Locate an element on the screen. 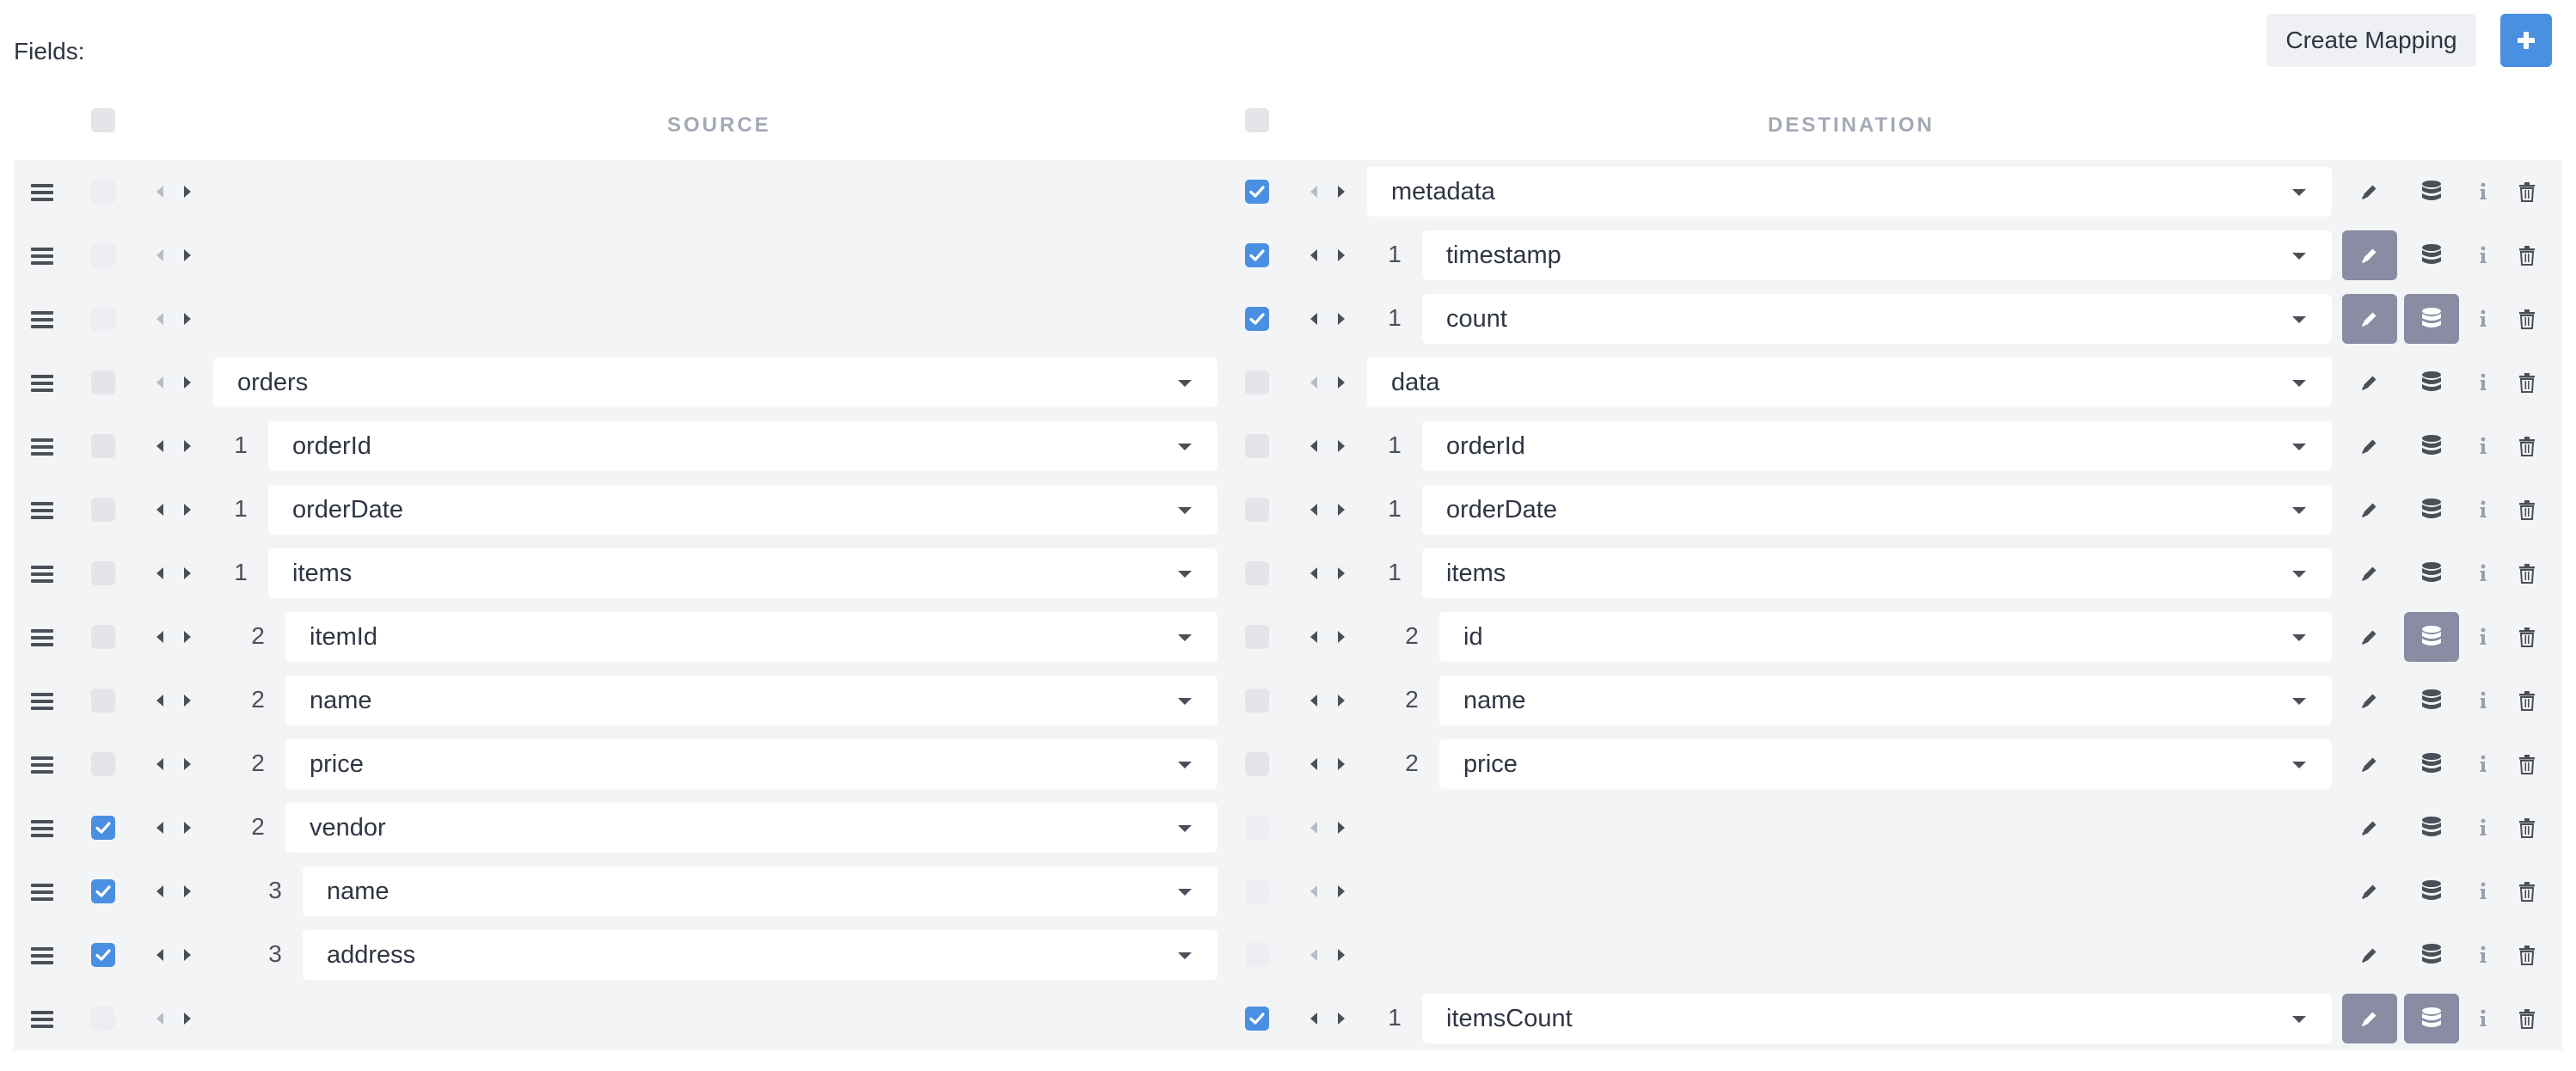 The image size is (2576, 1071). destination-field-select: name is located at coordinates (1885, 700).